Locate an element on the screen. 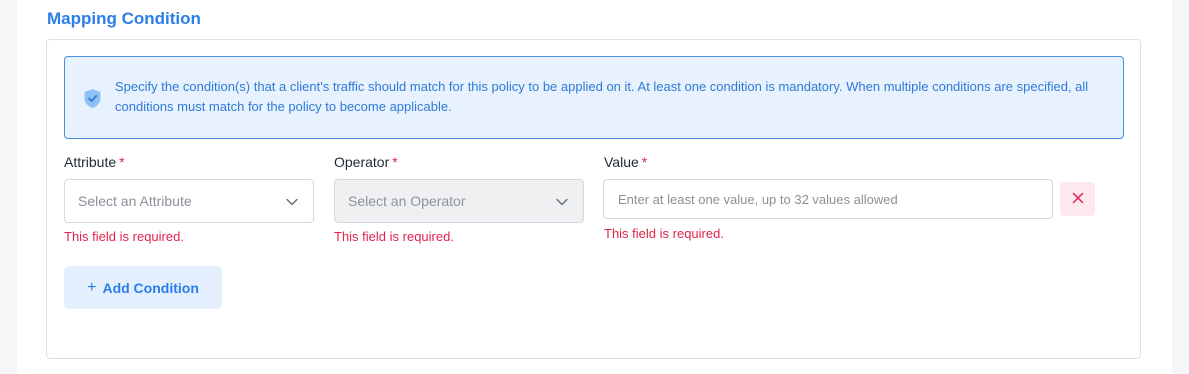 The image size is (1189, 374). add-condition-label: Add Condition is located at coordinates (150, 287).